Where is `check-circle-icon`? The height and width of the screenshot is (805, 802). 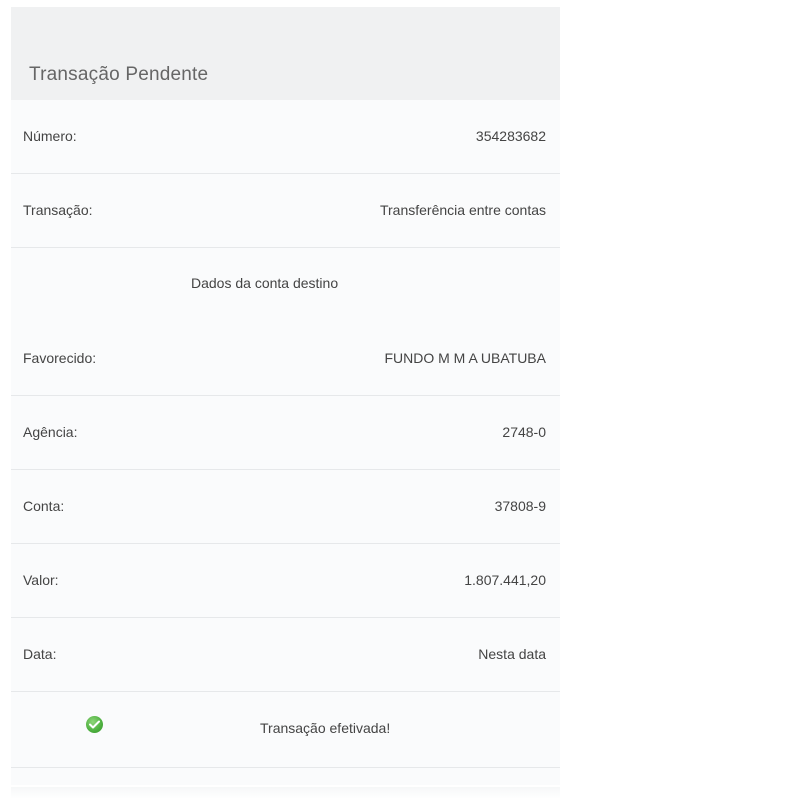
check-circle-icon is located at coordinates (94, 724).